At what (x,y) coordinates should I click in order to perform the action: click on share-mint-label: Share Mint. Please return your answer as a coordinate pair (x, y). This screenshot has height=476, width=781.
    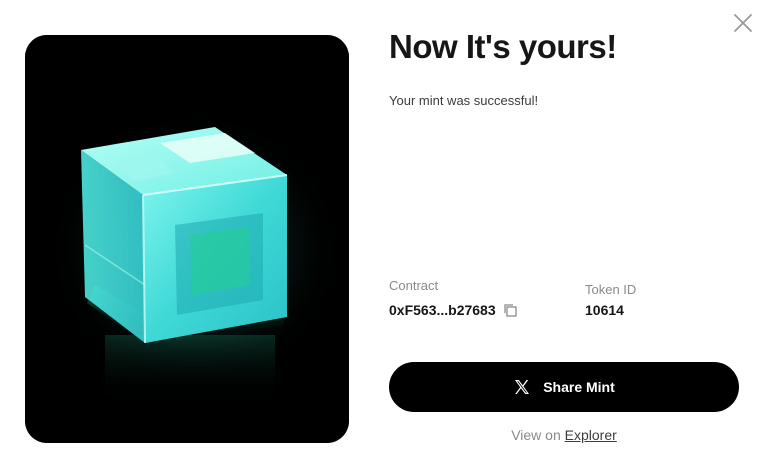
    Looking at the image, I should click on (579, 387).